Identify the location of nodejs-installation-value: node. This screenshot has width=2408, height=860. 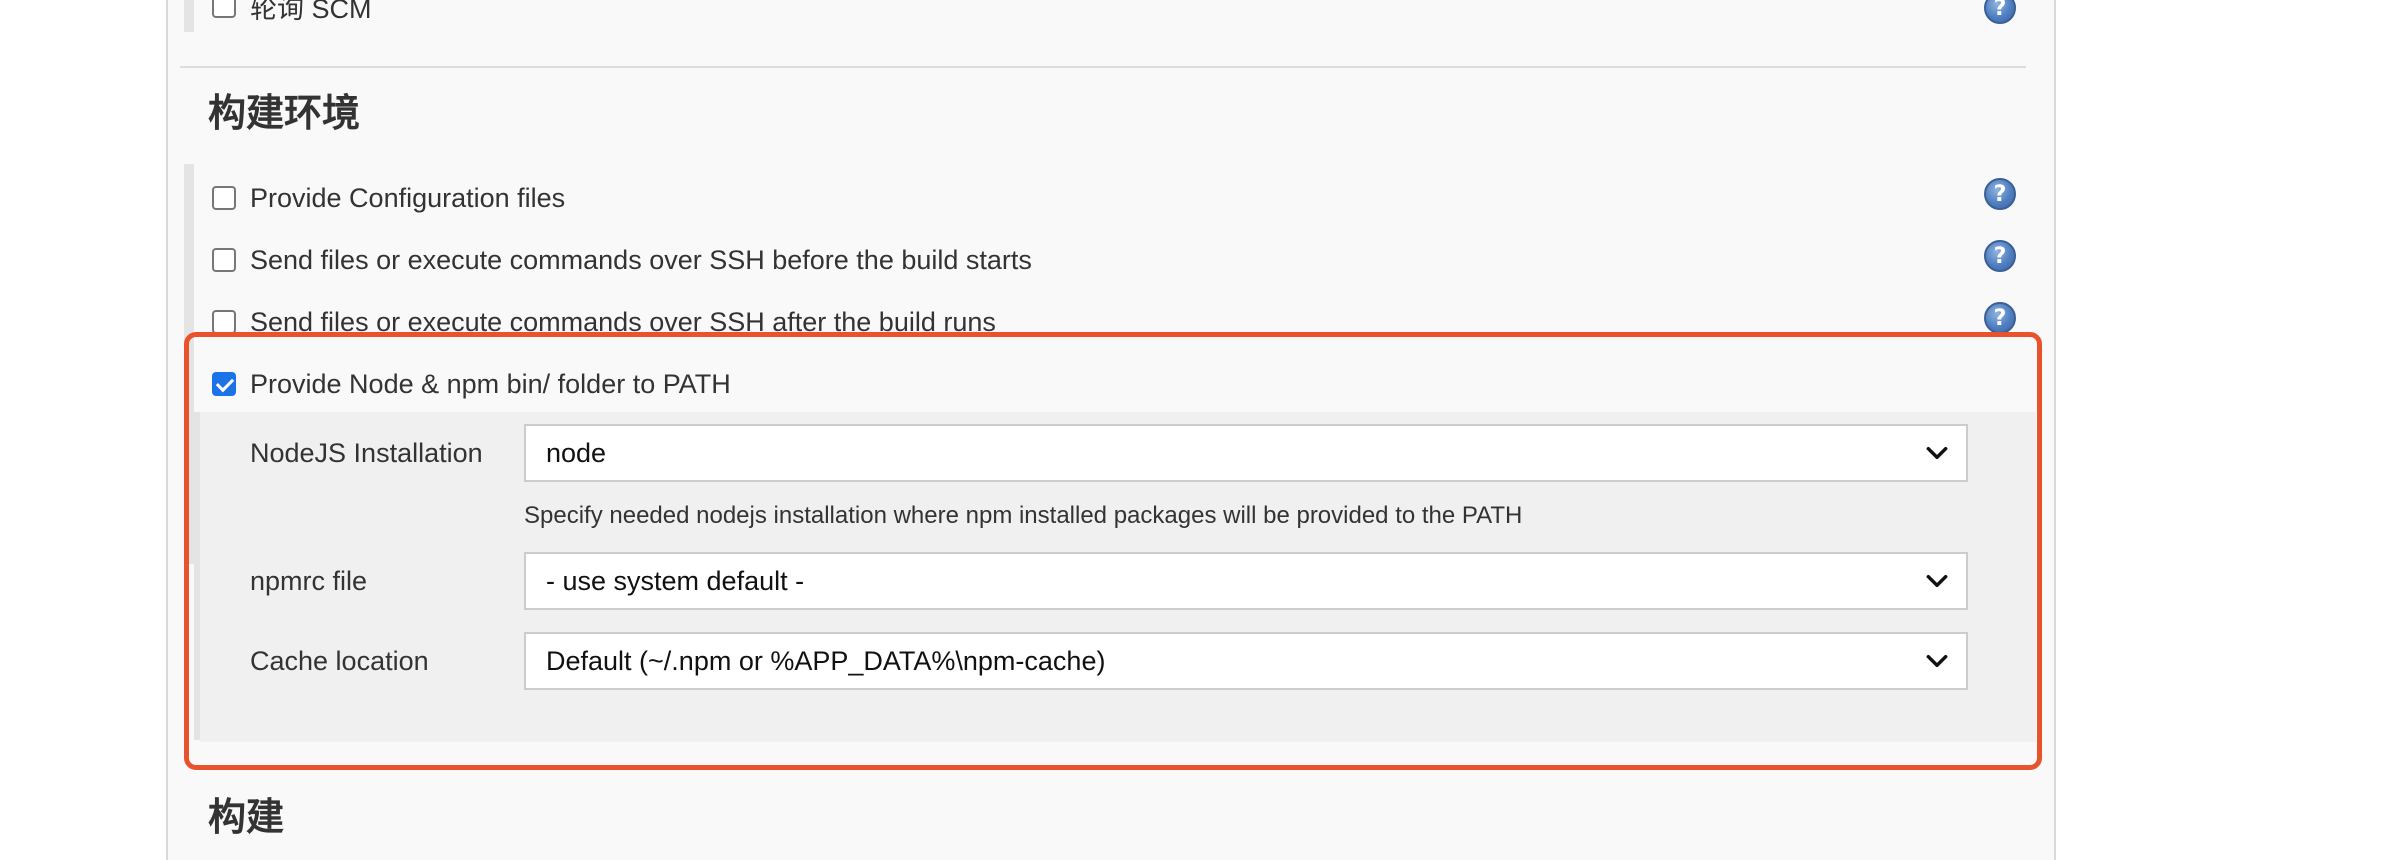
(576, 452).